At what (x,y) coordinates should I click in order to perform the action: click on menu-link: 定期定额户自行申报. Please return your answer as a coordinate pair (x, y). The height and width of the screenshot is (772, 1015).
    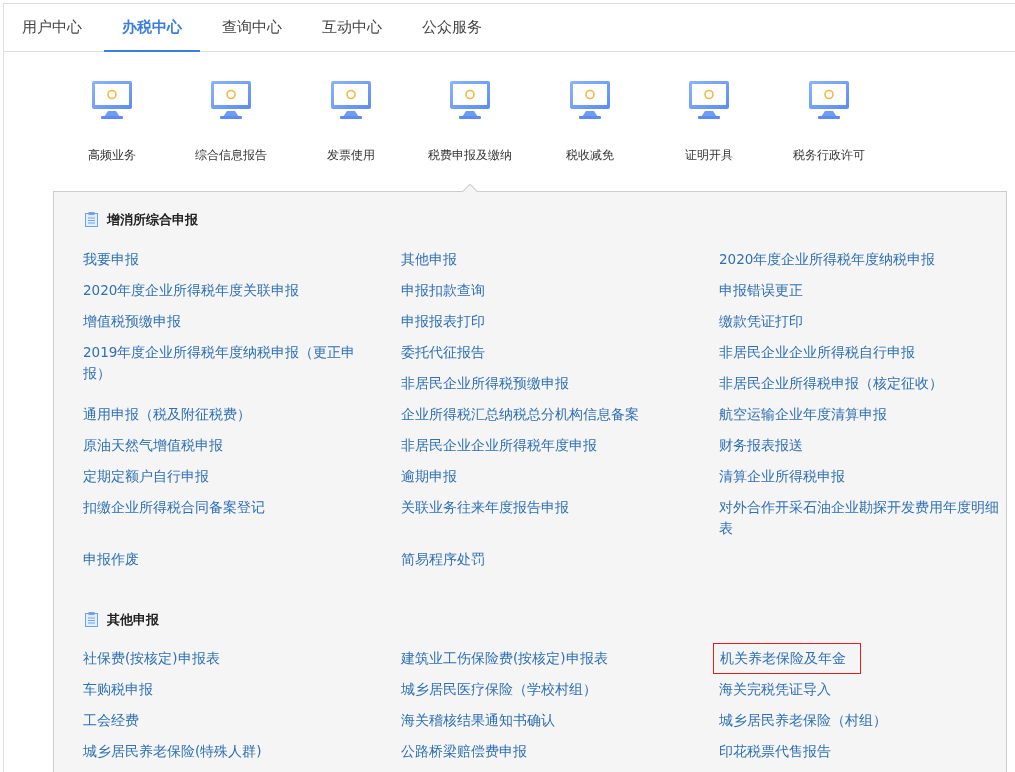
    Looking at the image, I should click on (242, 476).